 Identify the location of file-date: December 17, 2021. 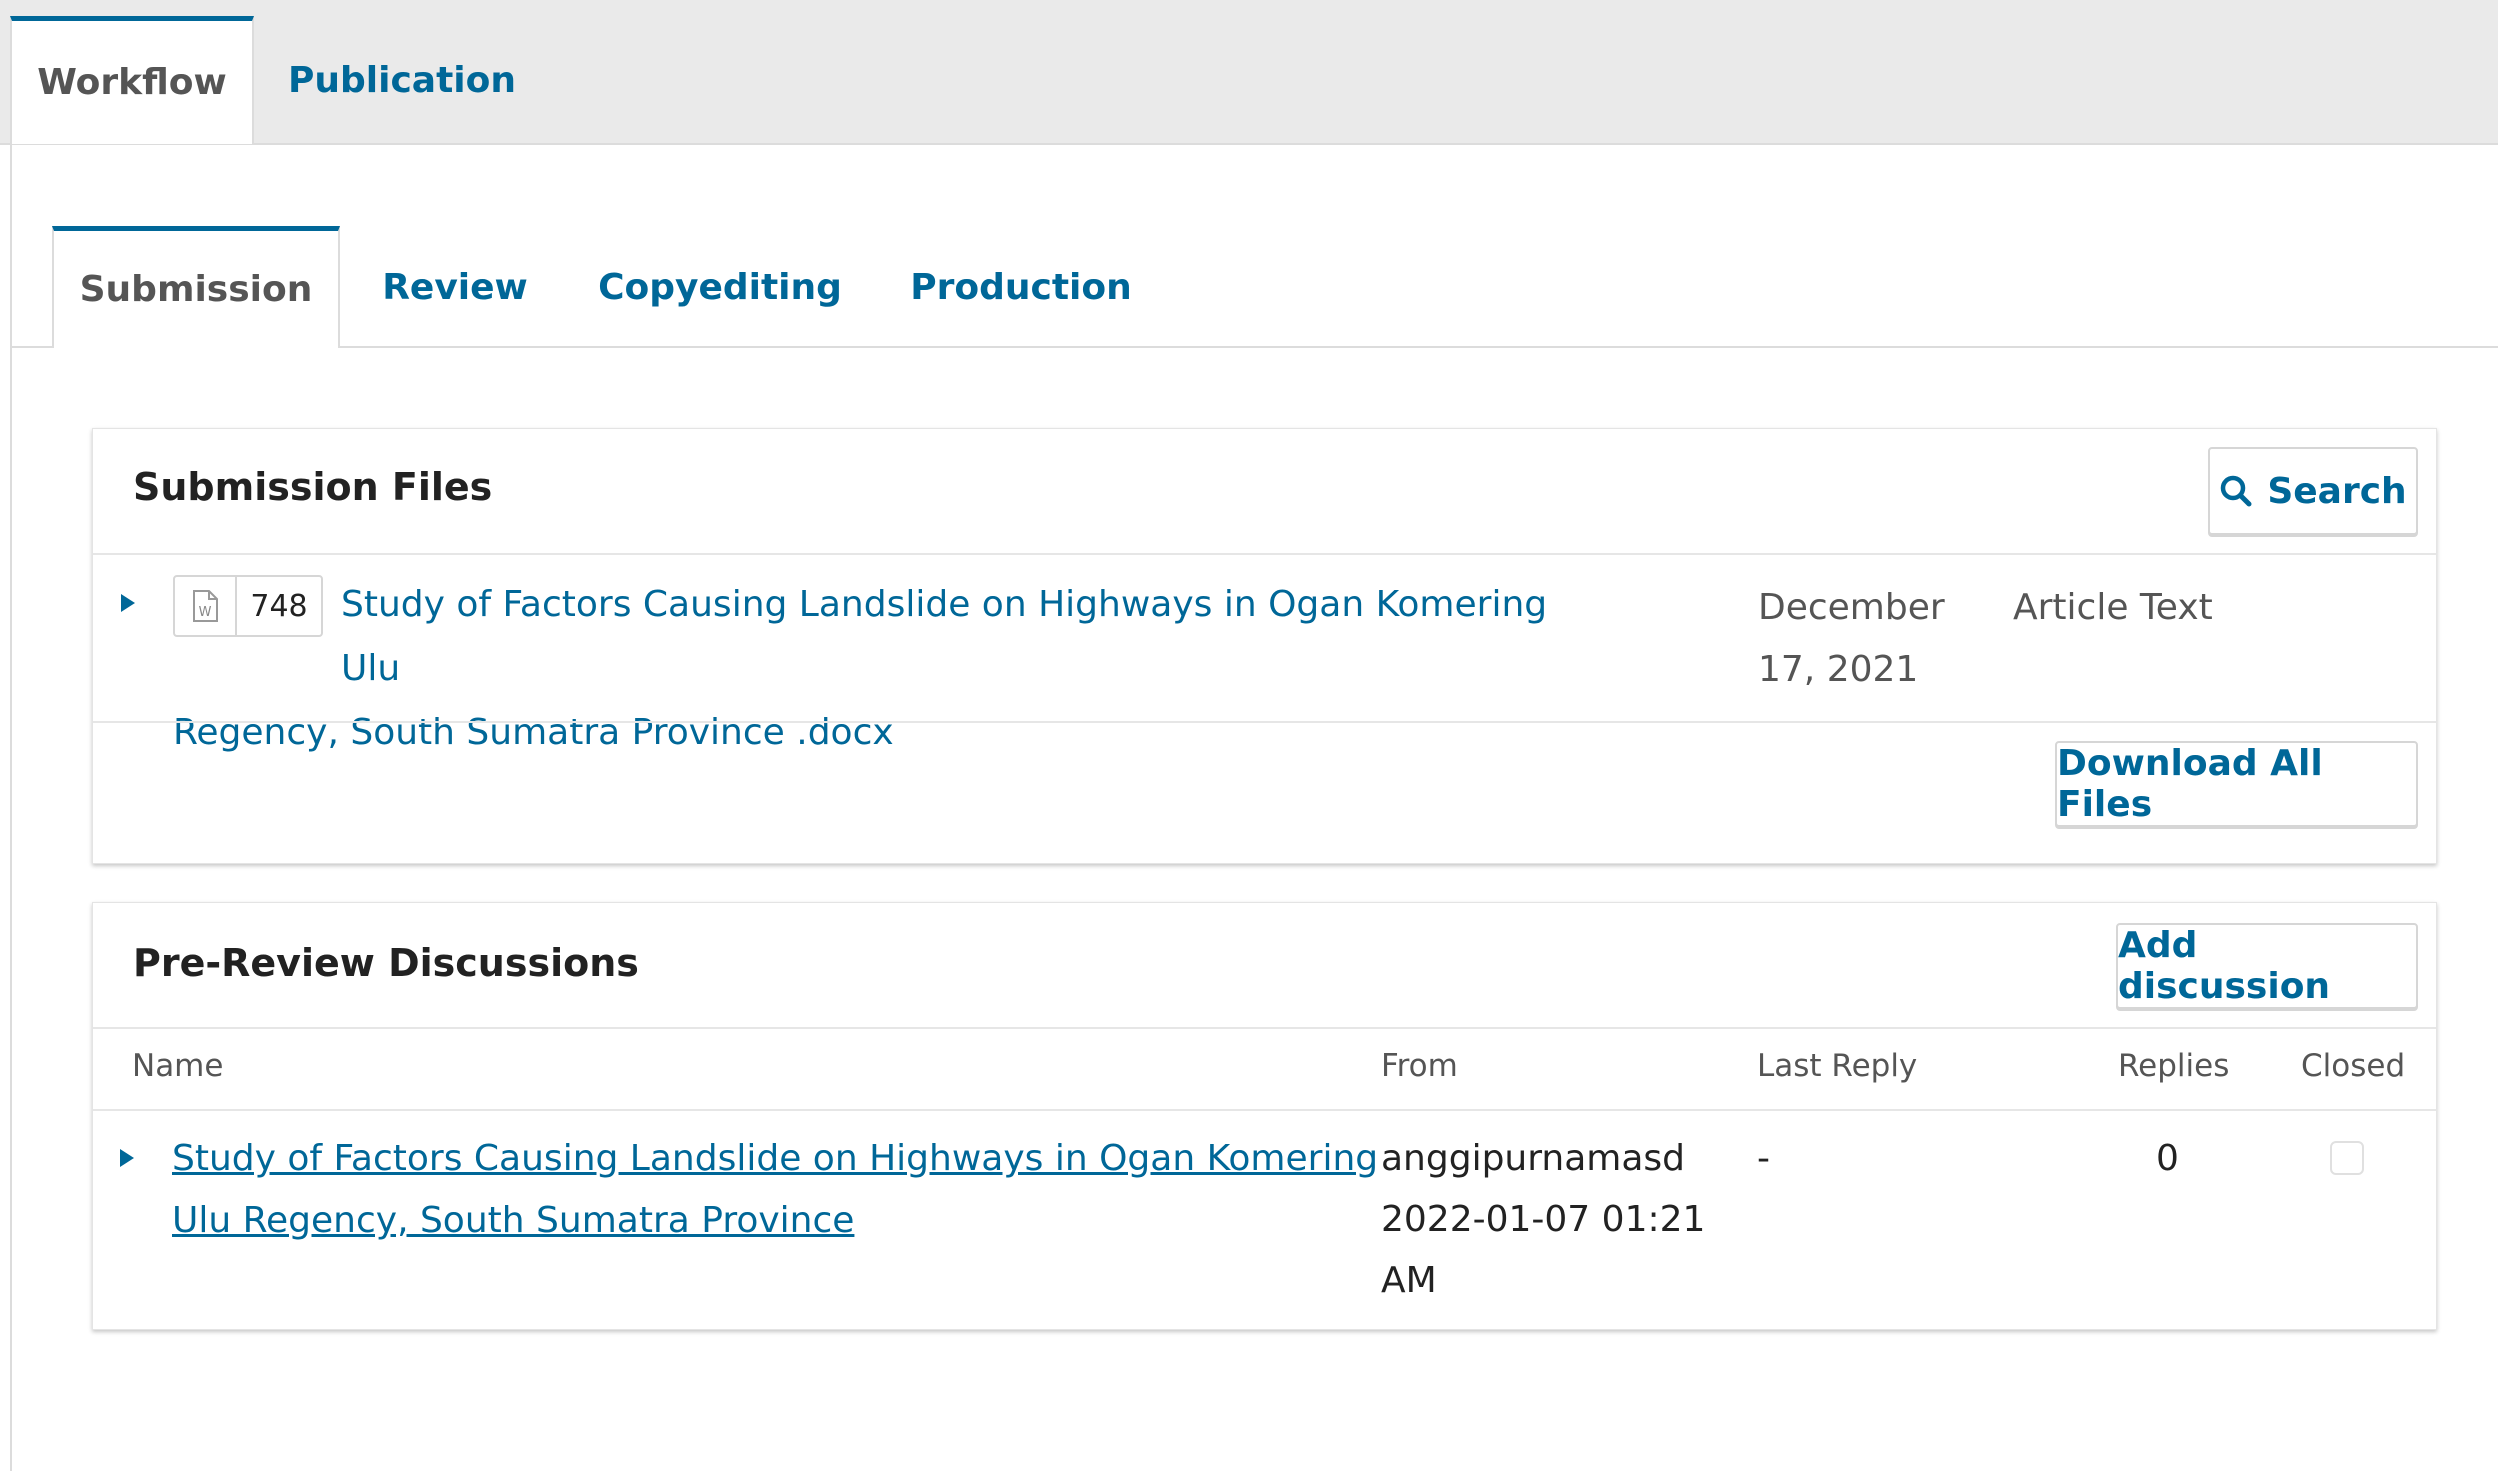
(1851, 639).